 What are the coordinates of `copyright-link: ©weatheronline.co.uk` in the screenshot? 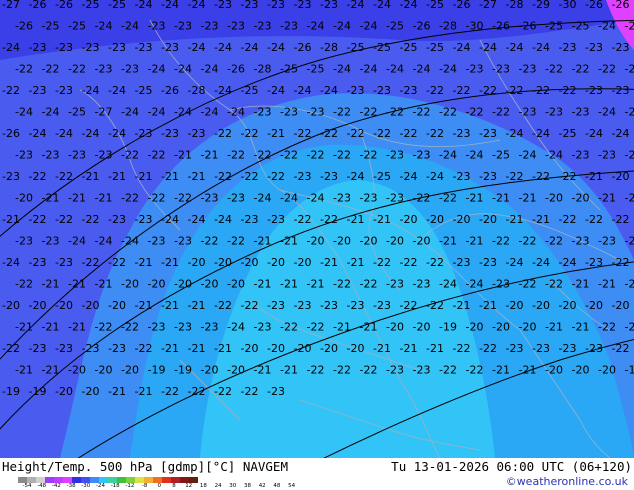 It's located at (567, 481).